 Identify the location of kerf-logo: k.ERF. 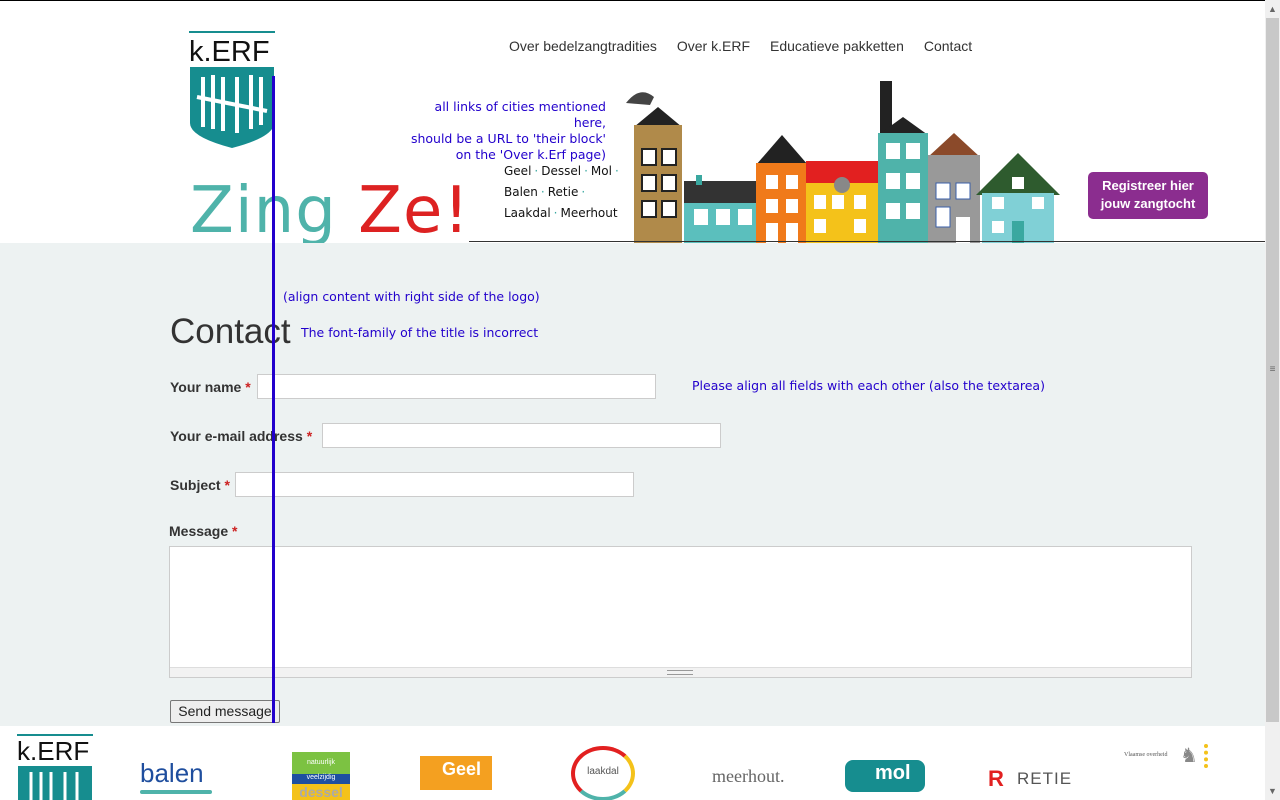
(232, 90).